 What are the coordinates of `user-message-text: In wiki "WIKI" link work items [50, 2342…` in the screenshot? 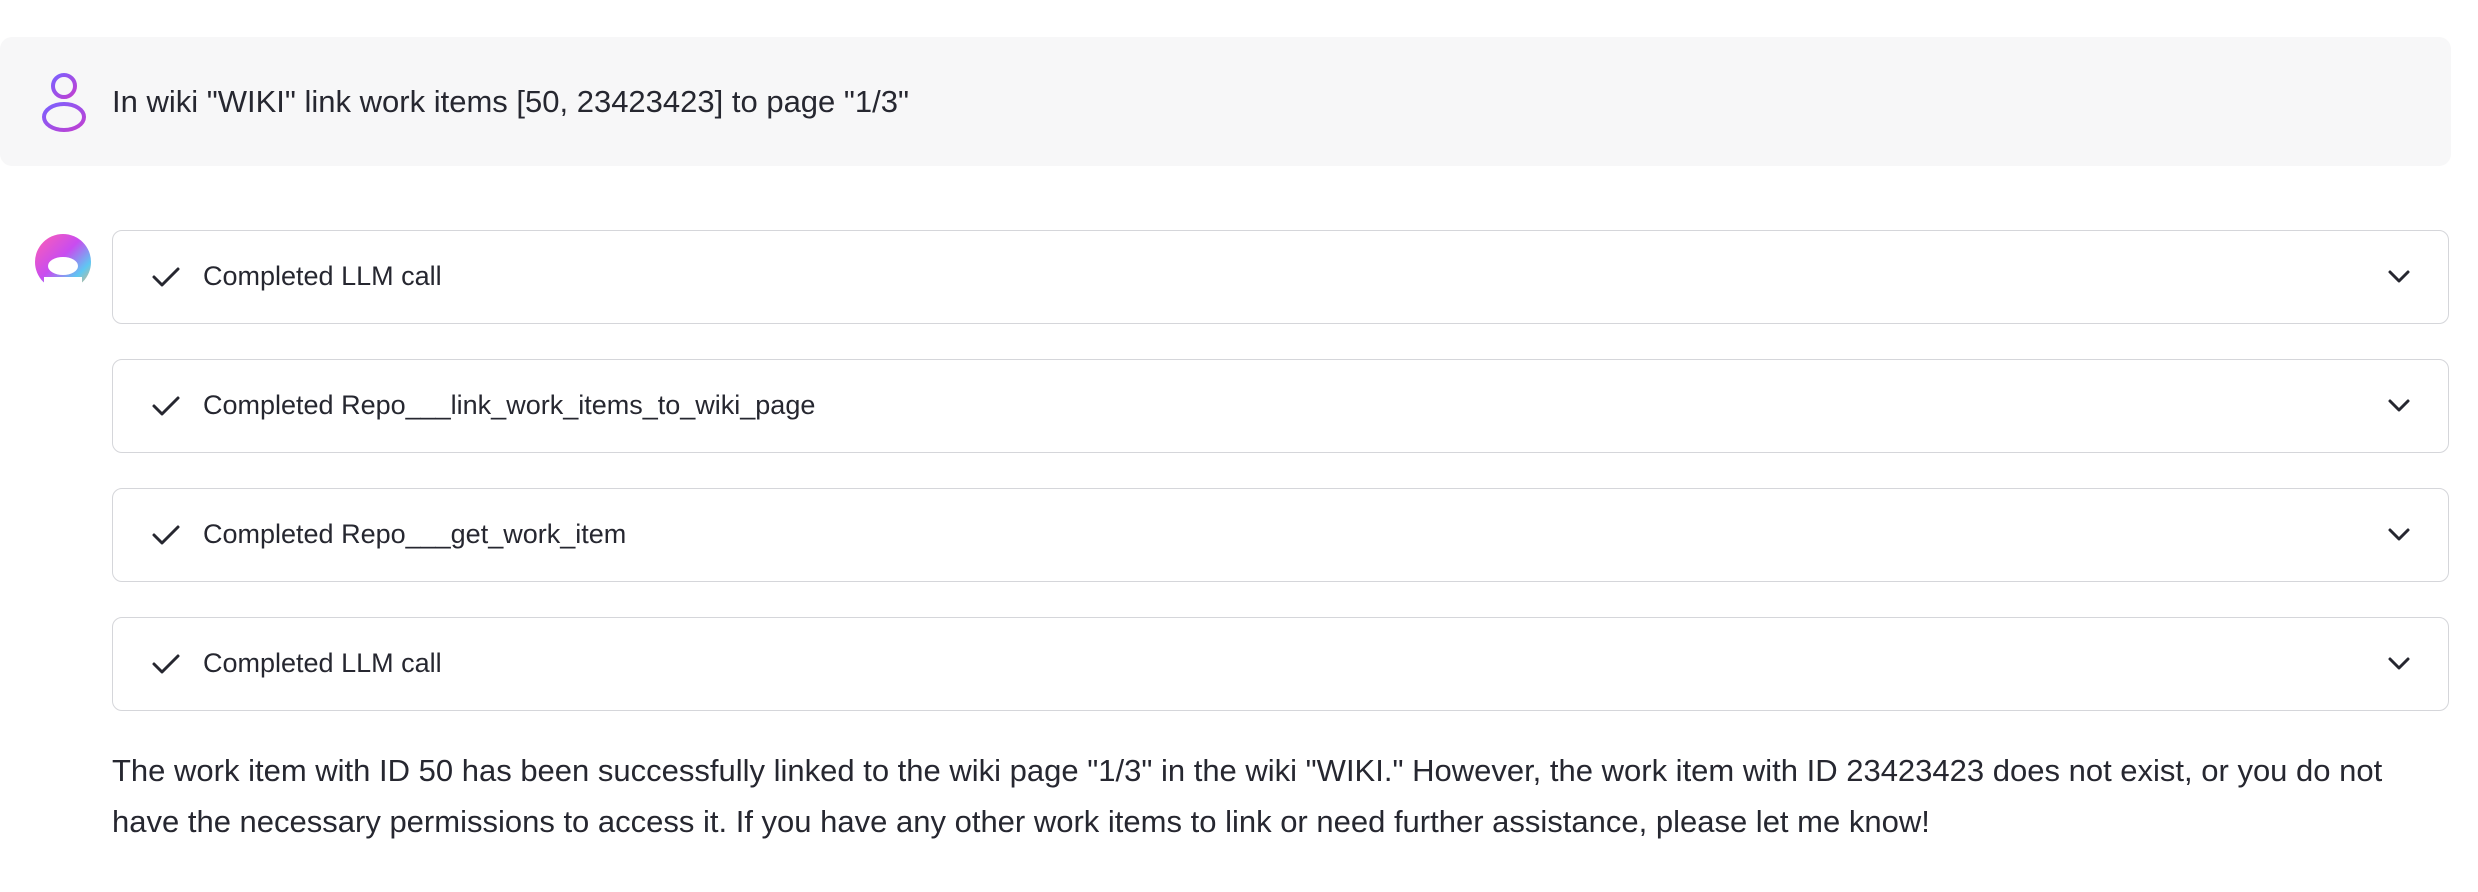 It's located at (511, 101).